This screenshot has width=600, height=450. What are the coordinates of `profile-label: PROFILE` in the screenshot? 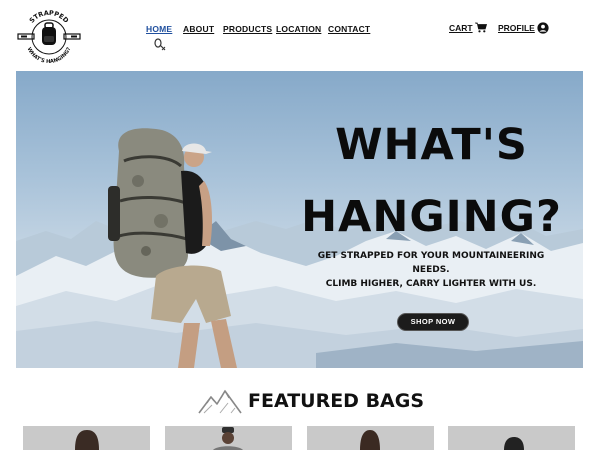 It's located at (516, 28).